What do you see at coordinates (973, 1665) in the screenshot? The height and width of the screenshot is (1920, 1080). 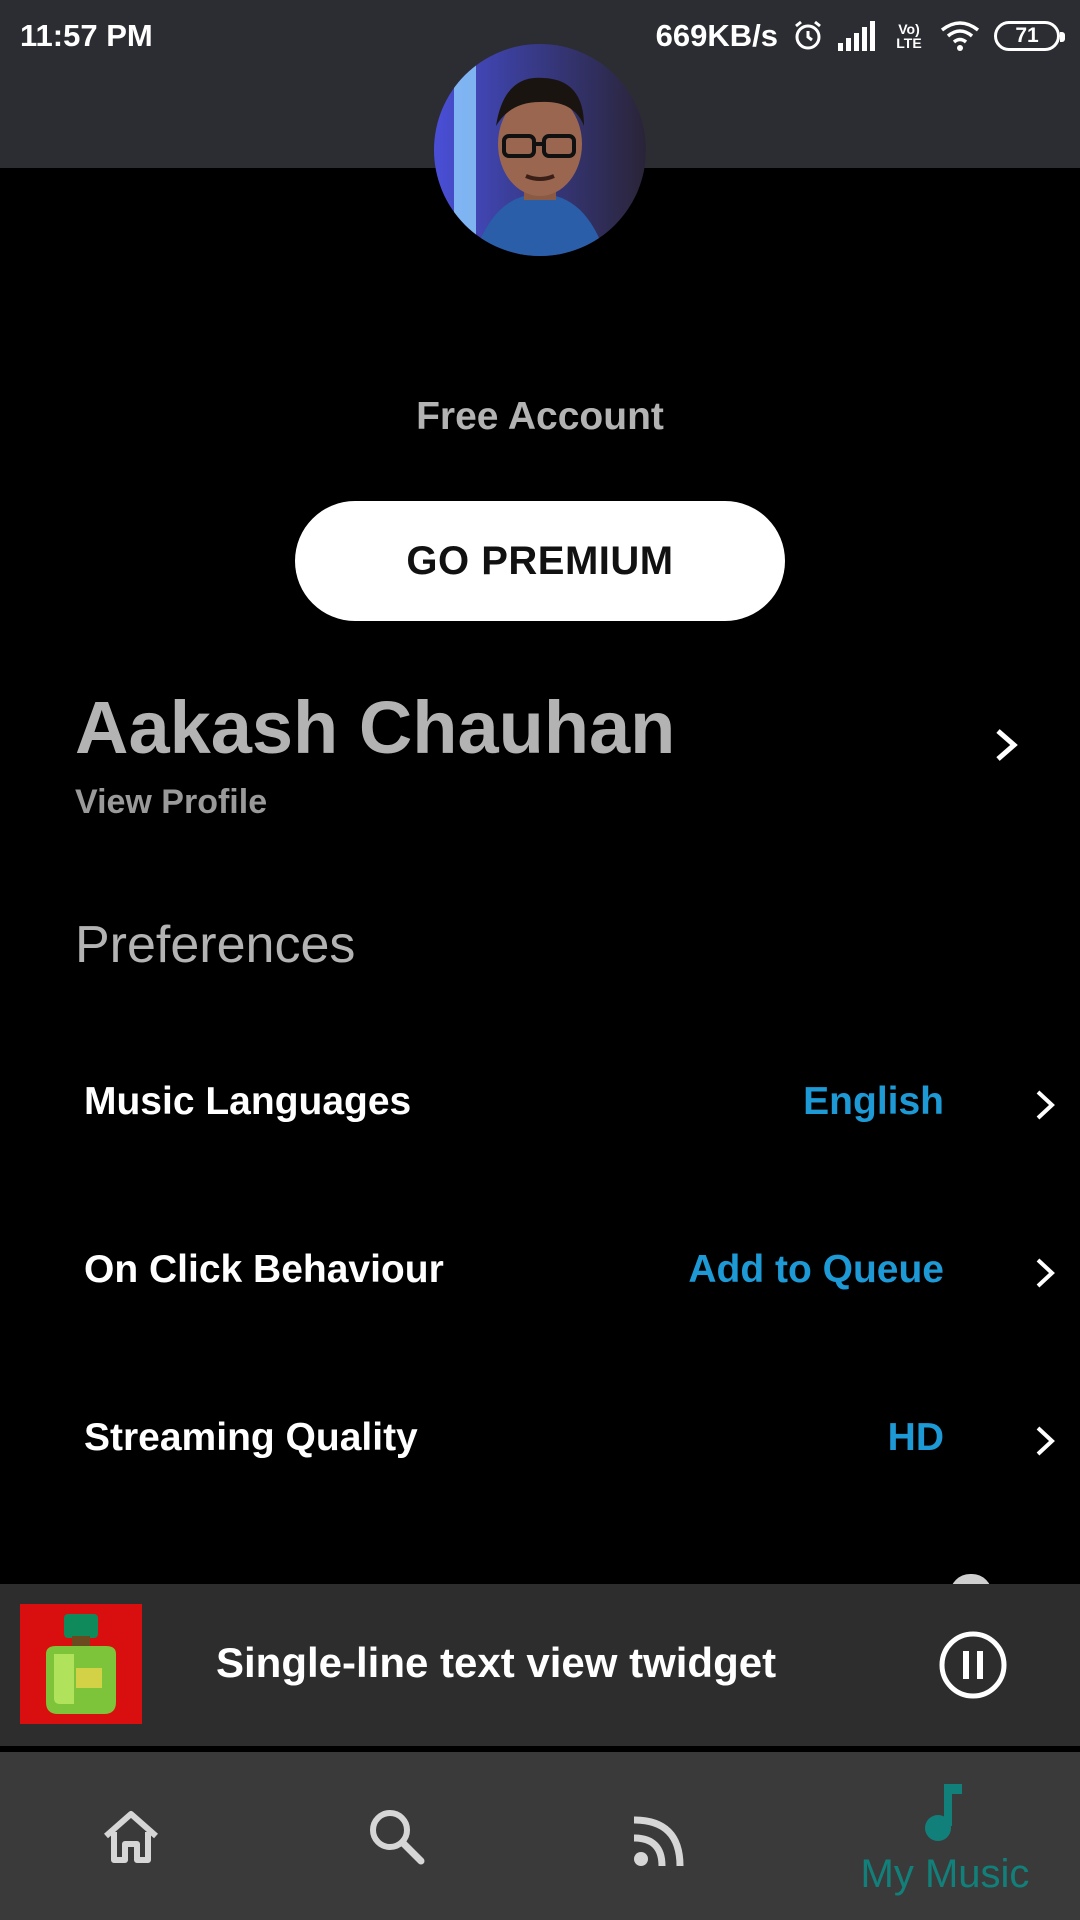 I see `pause-button` at bounding box center [973, 1665].